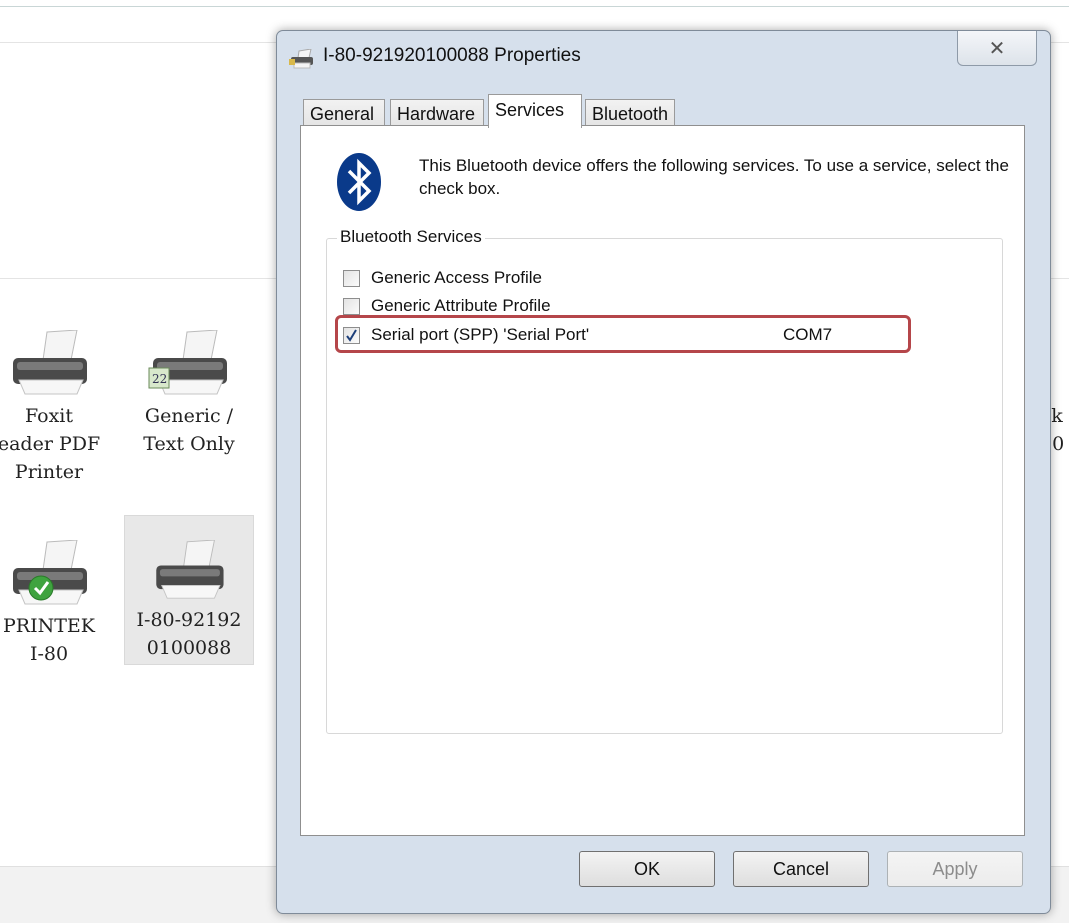 This screenshot has height=923, width=1069. I want to click on service-label: Generic Access Profile, so click(457, 277).